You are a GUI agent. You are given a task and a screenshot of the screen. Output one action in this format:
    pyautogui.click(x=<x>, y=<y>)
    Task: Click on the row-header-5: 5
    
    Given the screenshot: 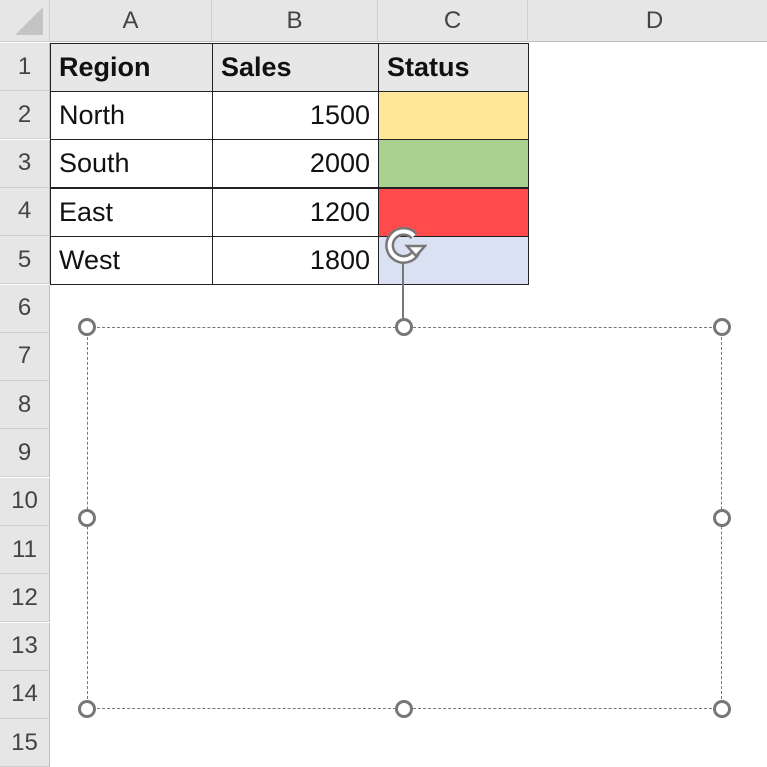 What is the action you would take?
    pyautogui.click(x=25, y=260)
    